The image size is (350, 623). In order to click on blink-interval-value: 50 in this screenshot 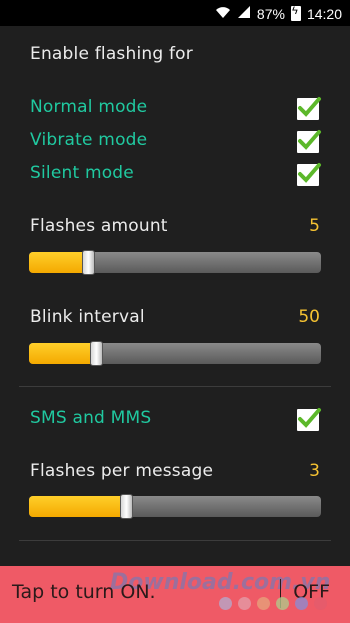, I will do `click(309, 317)`.